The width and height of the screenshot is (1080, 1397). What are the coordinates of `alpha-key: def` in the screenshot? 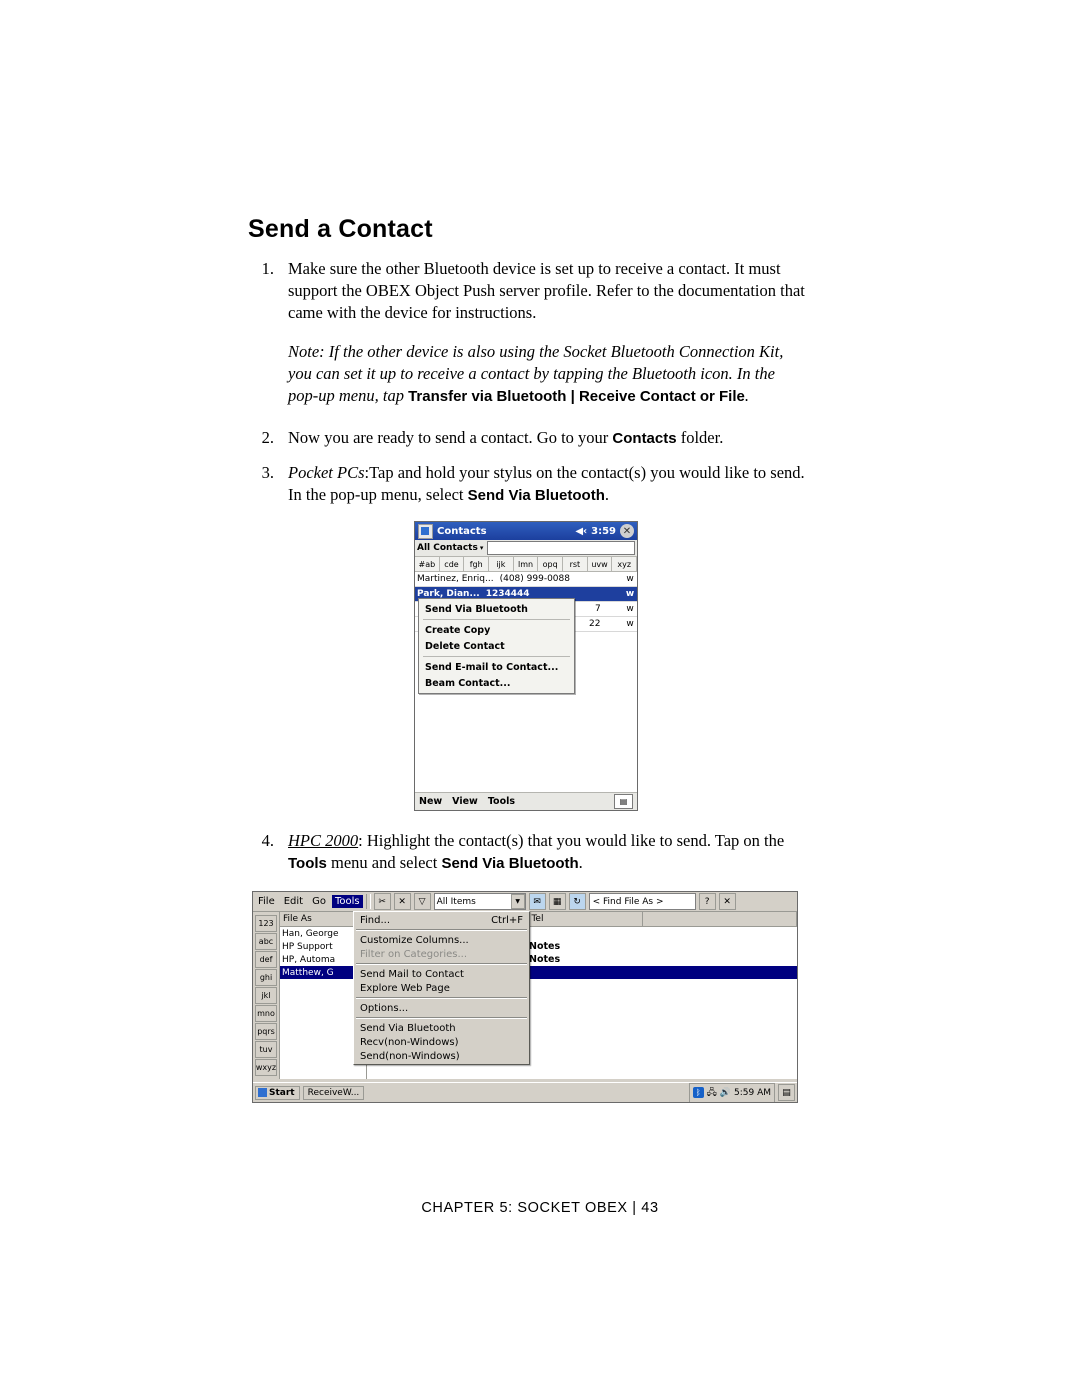 It's located at (266, 959).